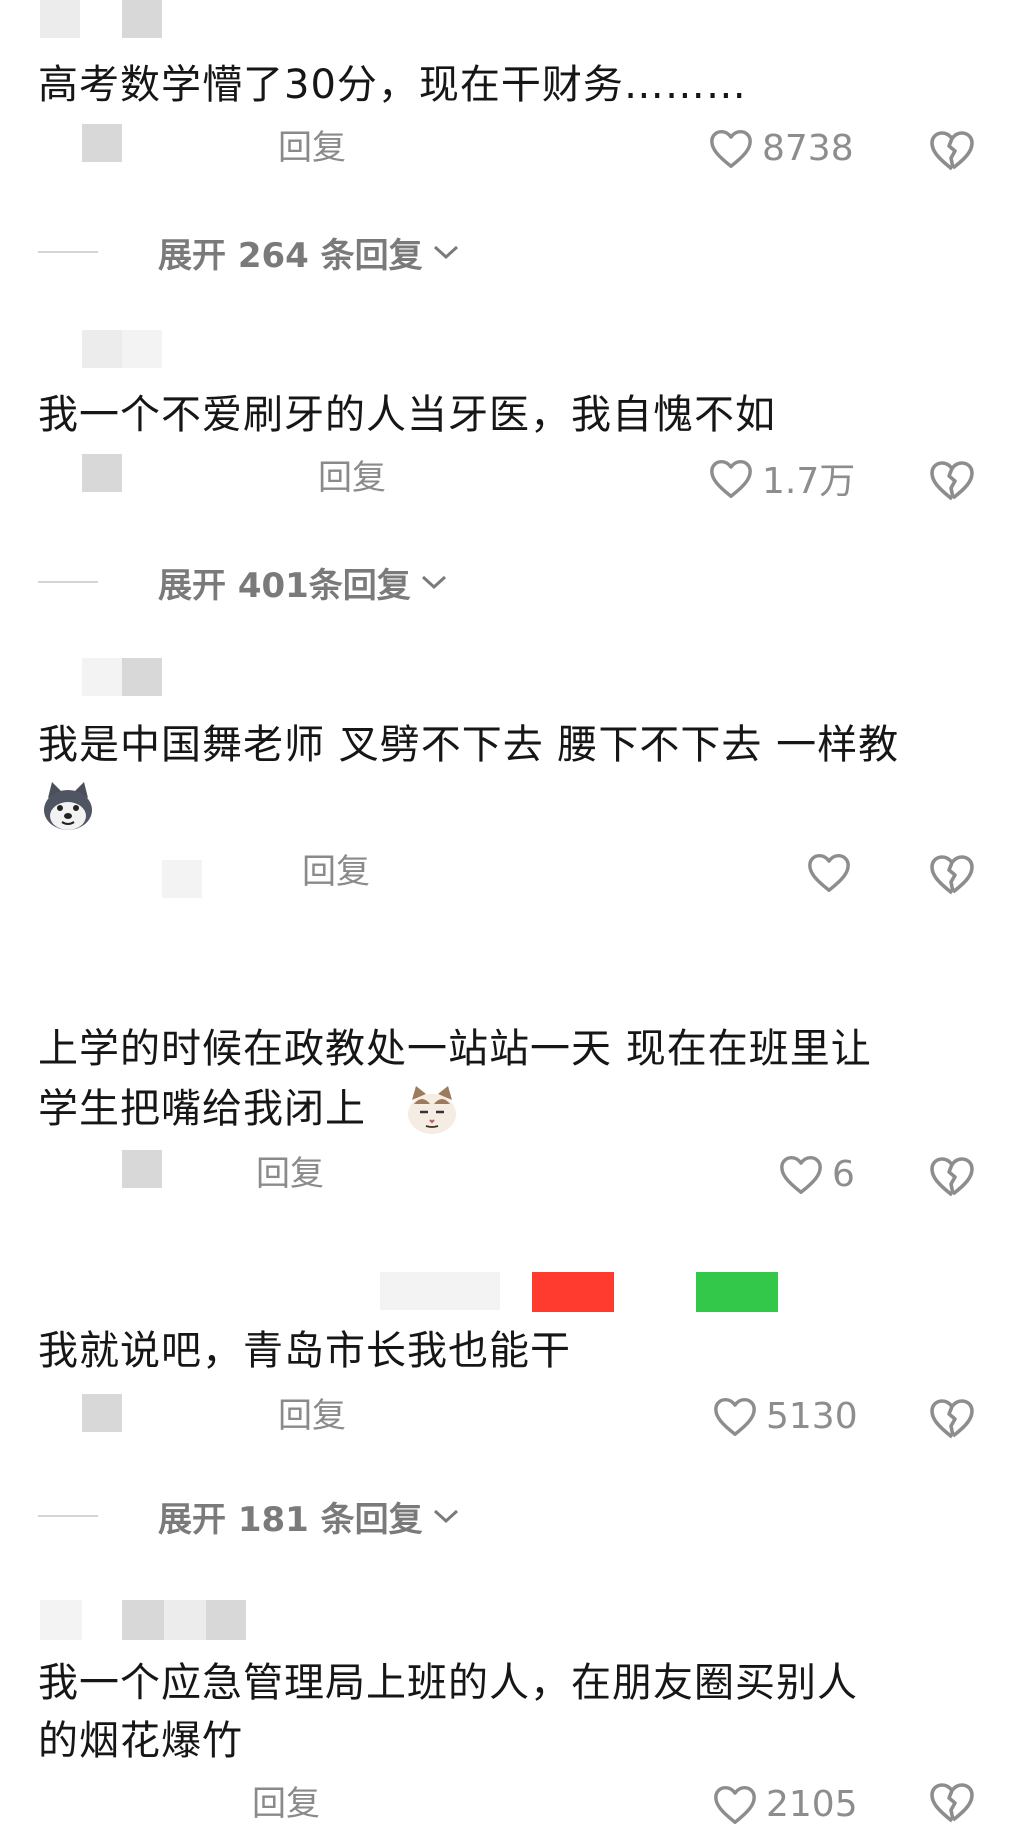  Describe the element at coordinates (812, 1416) in the screenshot. I see `like-count: 5130` at that location.